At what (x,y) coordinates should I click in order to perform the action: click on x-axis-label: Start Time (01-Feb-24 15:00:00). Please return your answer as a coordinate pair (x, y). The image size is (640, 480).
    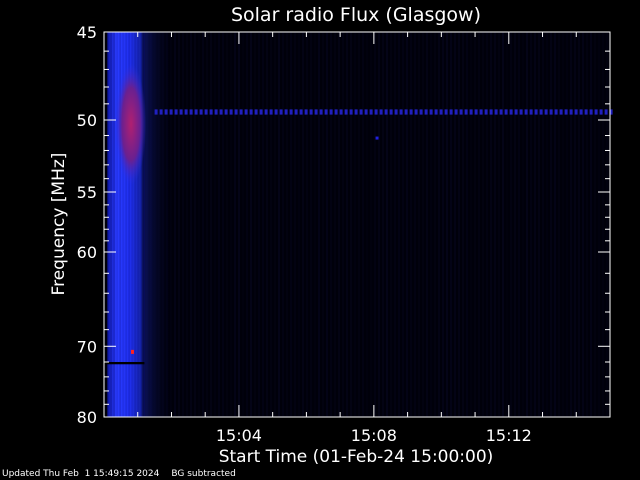
    Looking at the image, I should click on (356, 457).